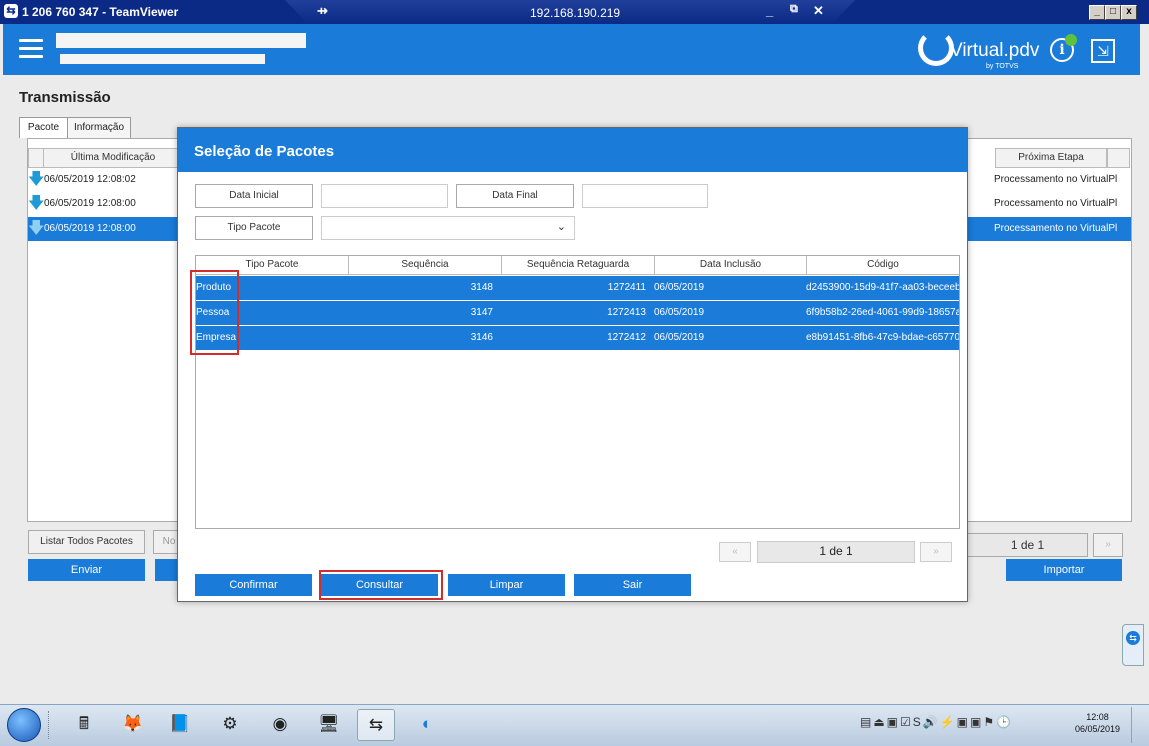 The image size is (1149, 746). I want to click on clear-button: Limpar, so click(506, 585).